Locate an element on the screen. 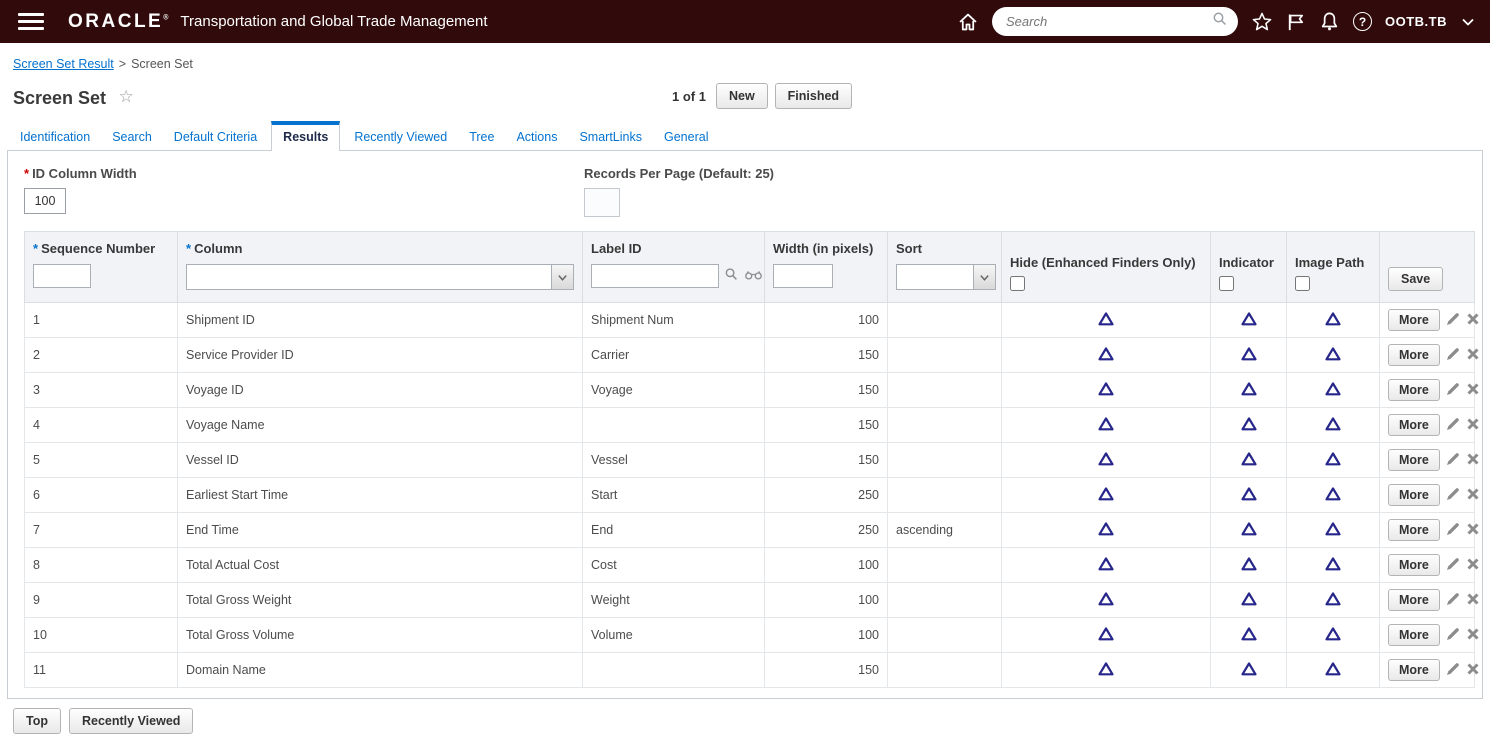  tab-search: Search is located at coordinates (132, 136).